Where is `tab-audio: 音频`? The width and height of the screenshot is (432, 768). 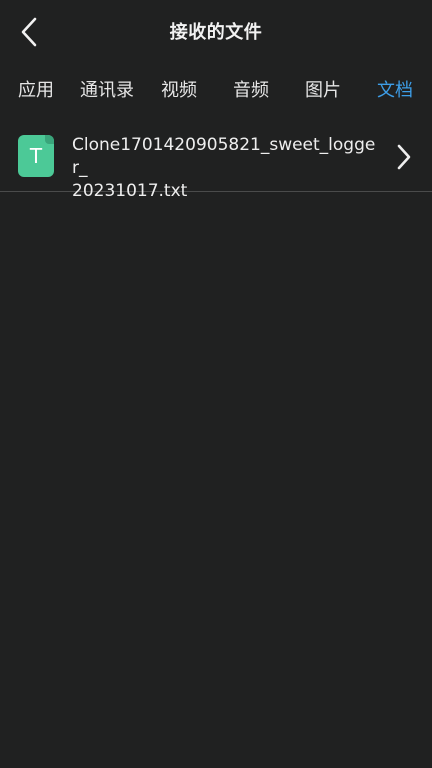 tab-audio: 音频 is located at coordinates (251, 91).